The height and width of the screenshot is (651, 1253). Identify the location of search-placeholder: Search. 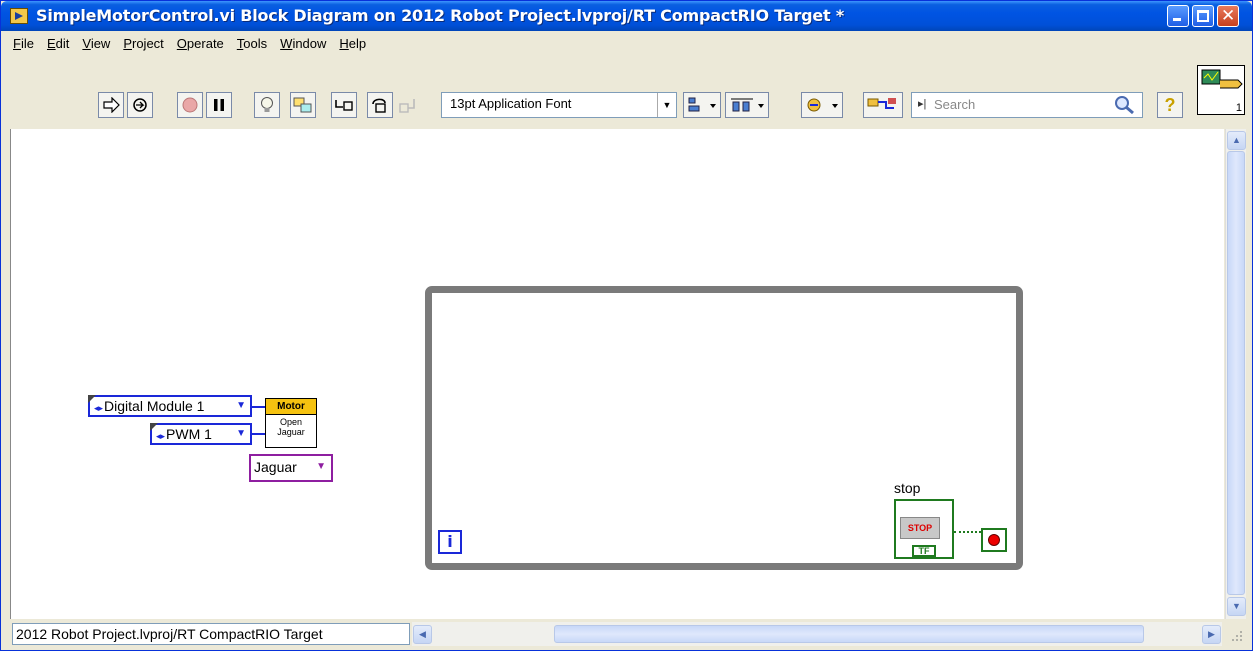
(955, 104).